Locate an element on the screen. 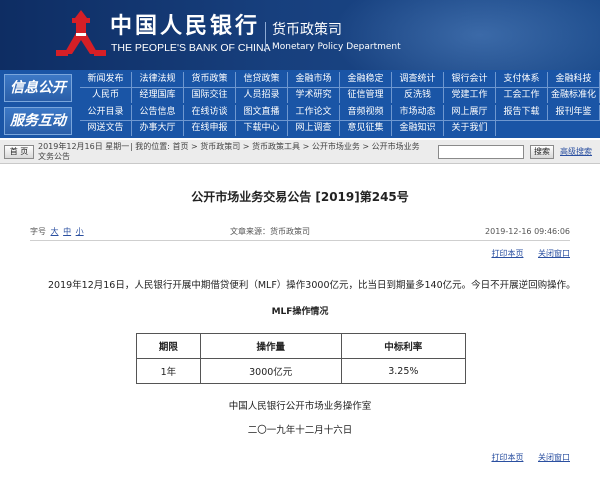 This screenshot has height=477, width=600. font-size-large: 大 is located at coordinates (55, 231).